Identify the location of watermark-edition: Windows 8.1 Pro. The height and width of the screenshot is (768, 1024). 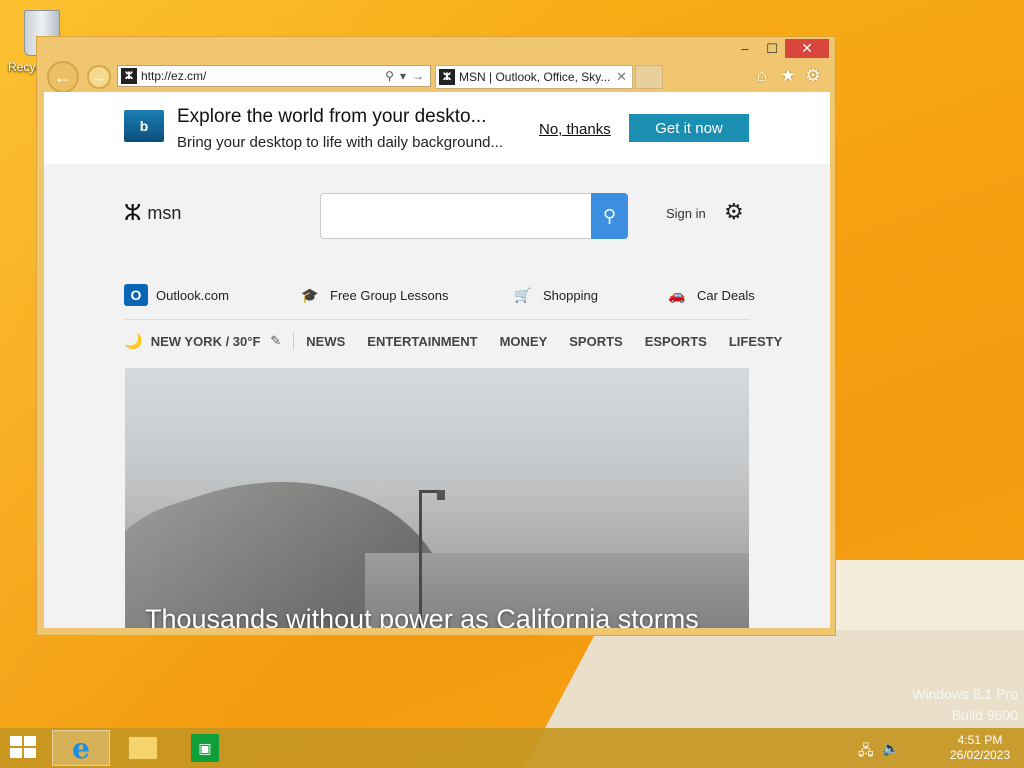
(965, 694).